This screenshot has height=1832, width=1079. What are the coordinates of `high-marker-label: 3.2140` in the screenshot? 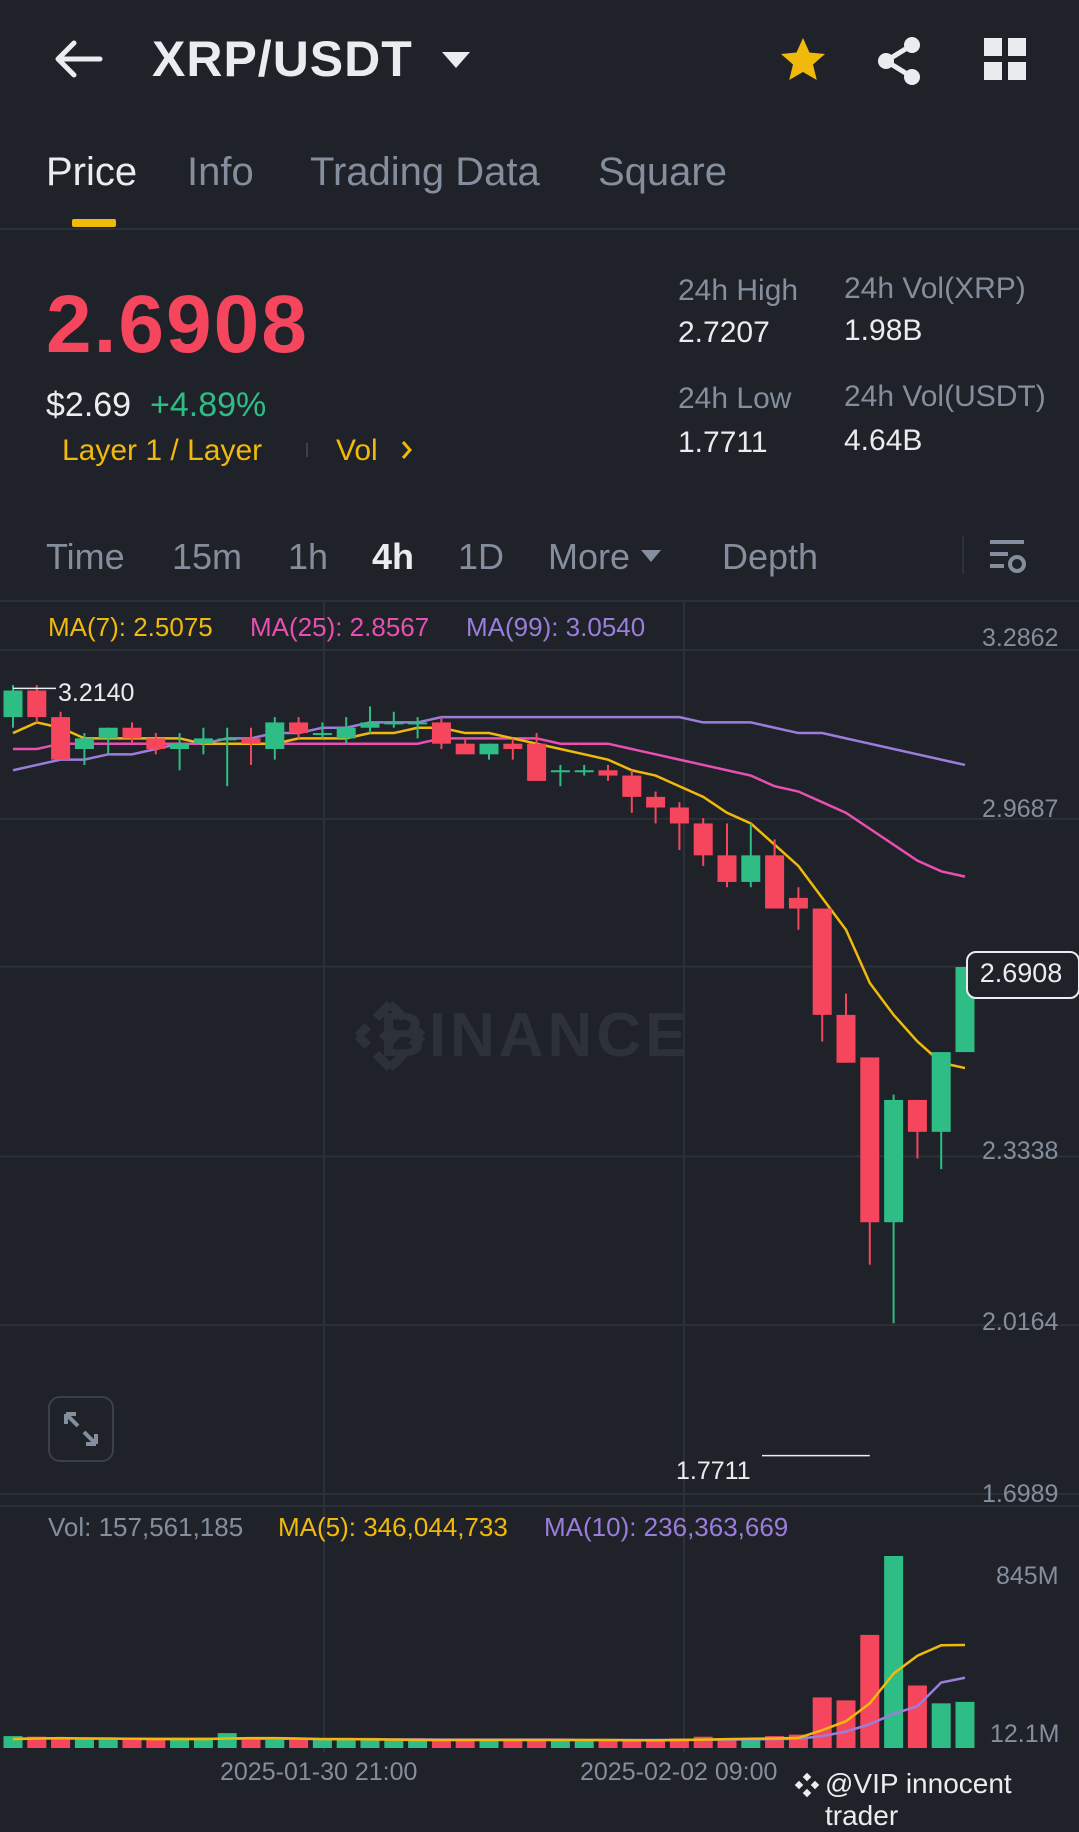 It's located at (96, 693).